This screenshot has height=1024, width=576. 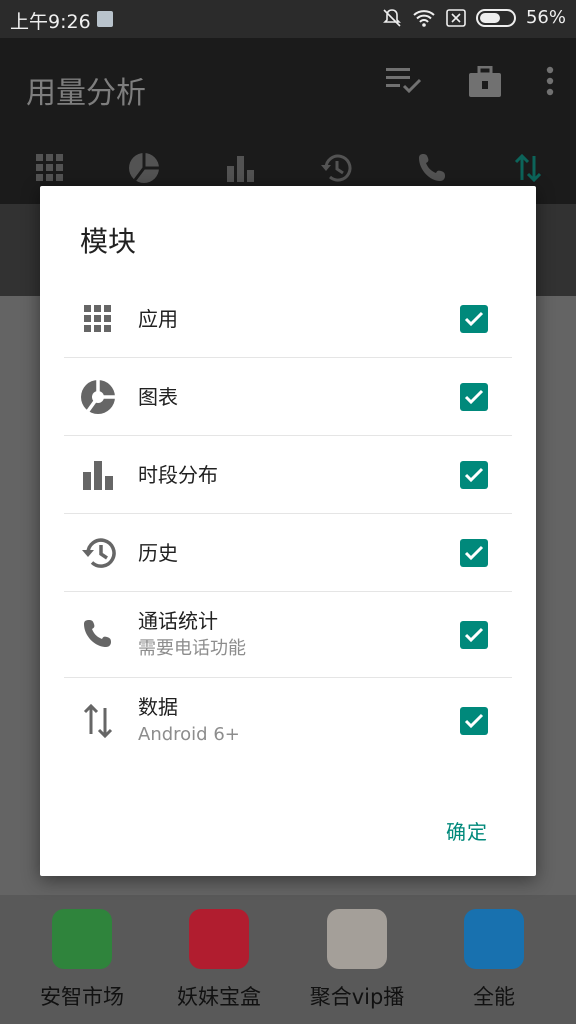 I want to click on module-sublabel: Android 6+, so click(x=189, y=734).